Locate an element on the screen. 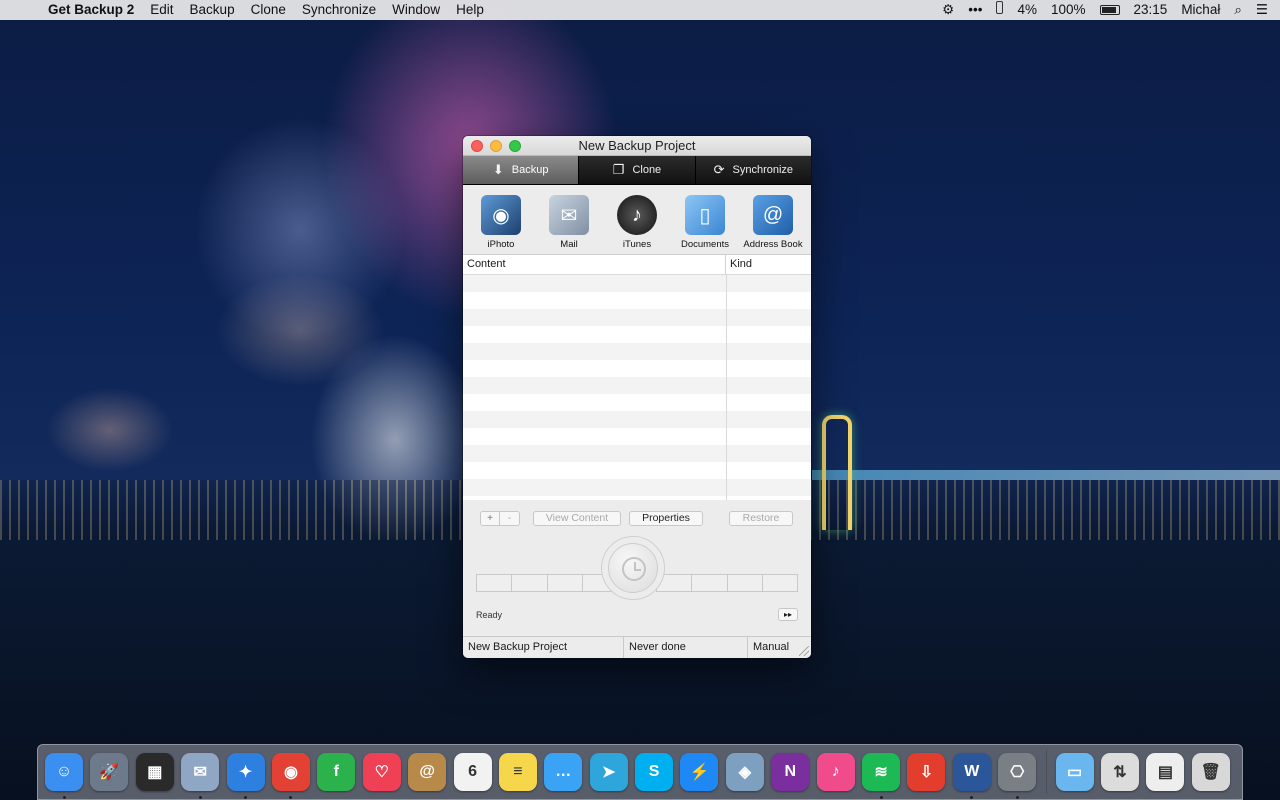  properties-button: Properties is located at coordinates (666, 518).